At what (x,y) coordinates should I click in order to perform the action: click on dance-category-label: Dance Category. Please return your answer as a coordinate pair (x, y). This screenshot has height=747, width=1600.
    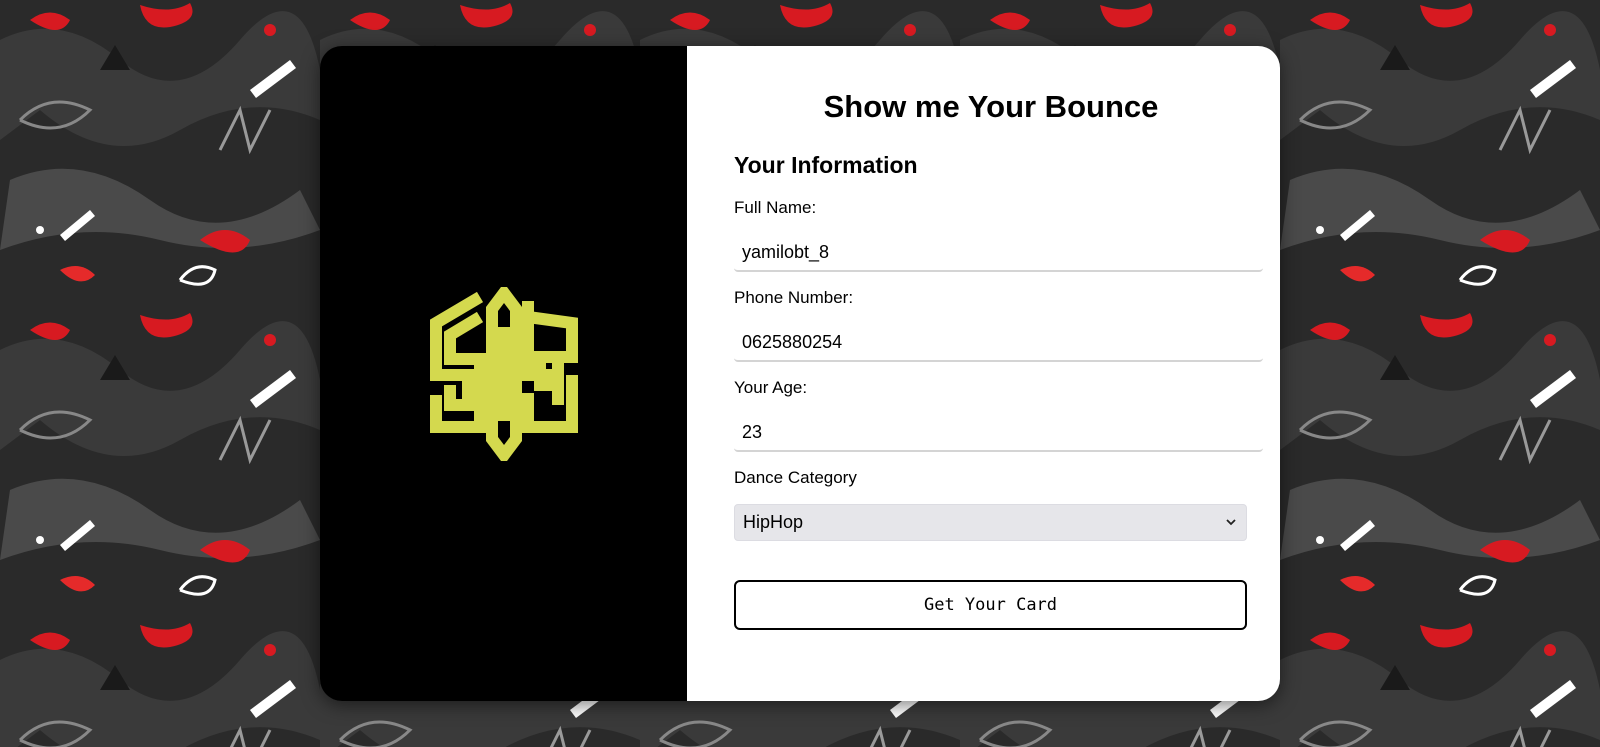
    Looking at the image, I should click on (795, 477).